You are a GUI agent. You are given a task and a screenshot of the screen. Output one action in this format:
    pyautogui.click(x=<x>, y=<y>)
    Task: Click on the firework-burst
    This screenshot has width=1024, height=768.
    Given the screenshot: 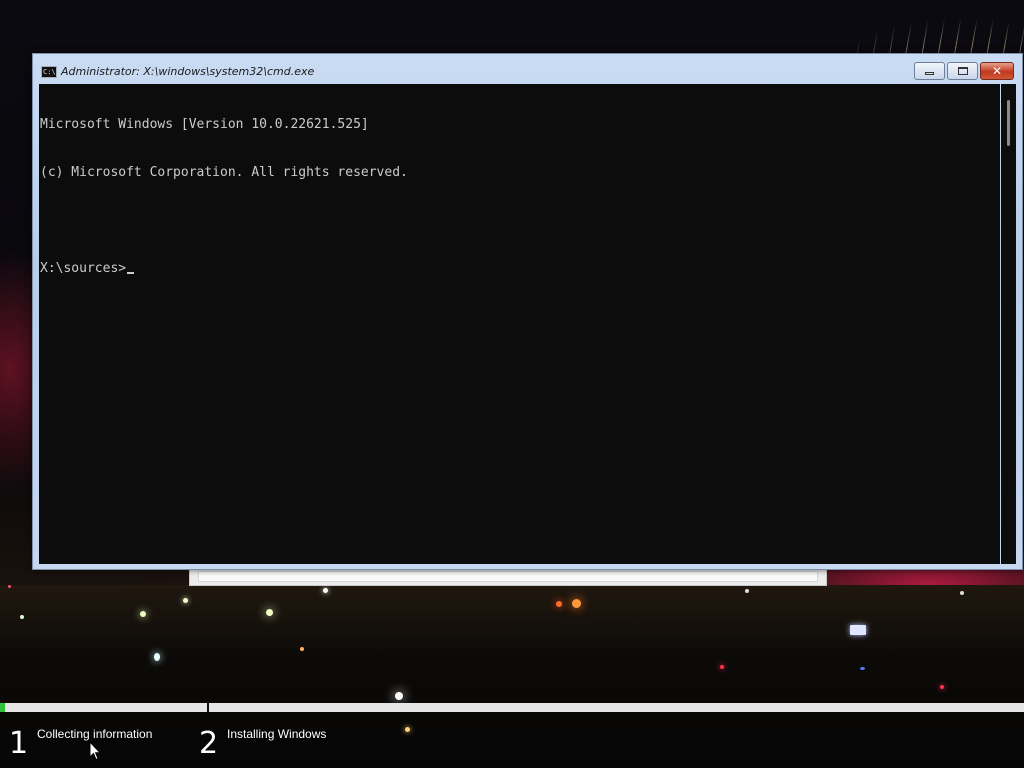 What is the action you would take?
    pyautogui.click(x=909, y=27)
    